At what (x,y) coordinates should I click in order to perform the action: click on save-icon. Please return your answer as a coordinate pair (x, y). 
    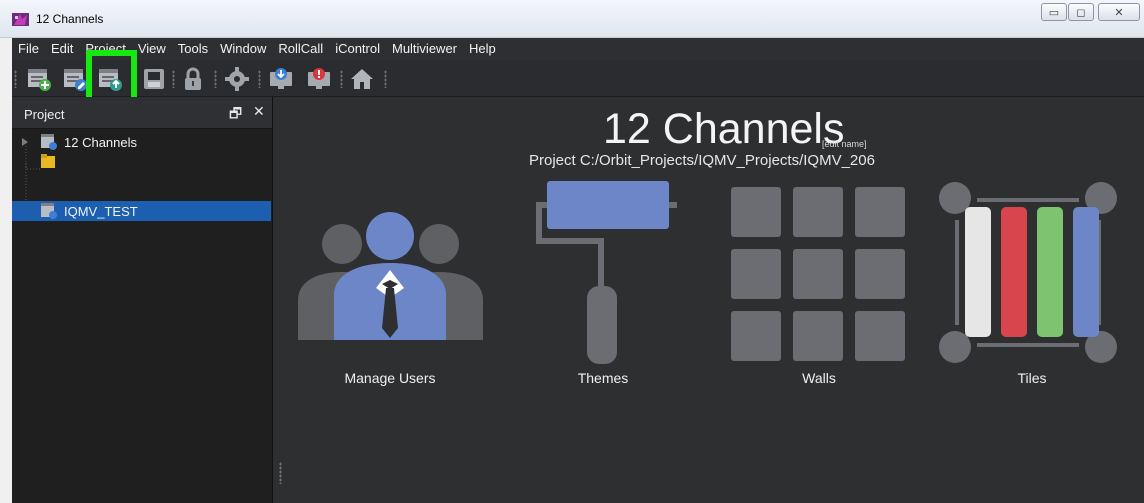
    Looking at the image, I should click on (154, 79).